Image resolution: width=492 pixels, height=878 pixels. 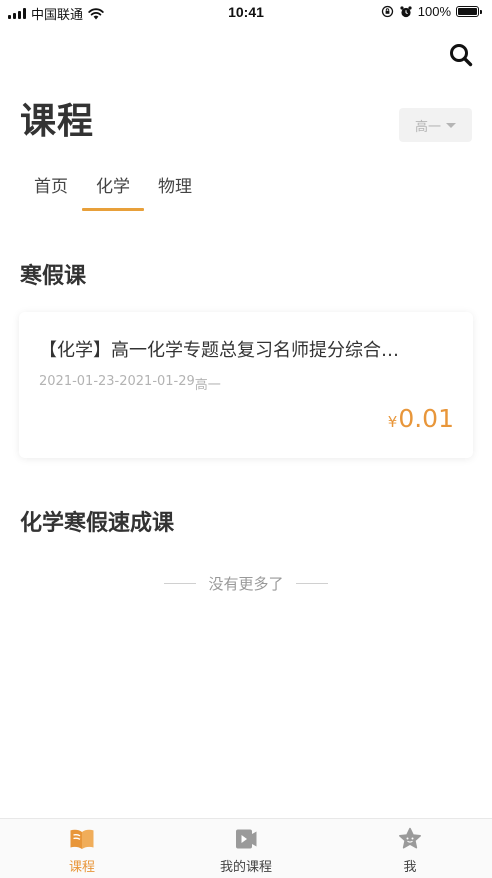 I want to click on play-document-icon, so click(x=246, y=839).